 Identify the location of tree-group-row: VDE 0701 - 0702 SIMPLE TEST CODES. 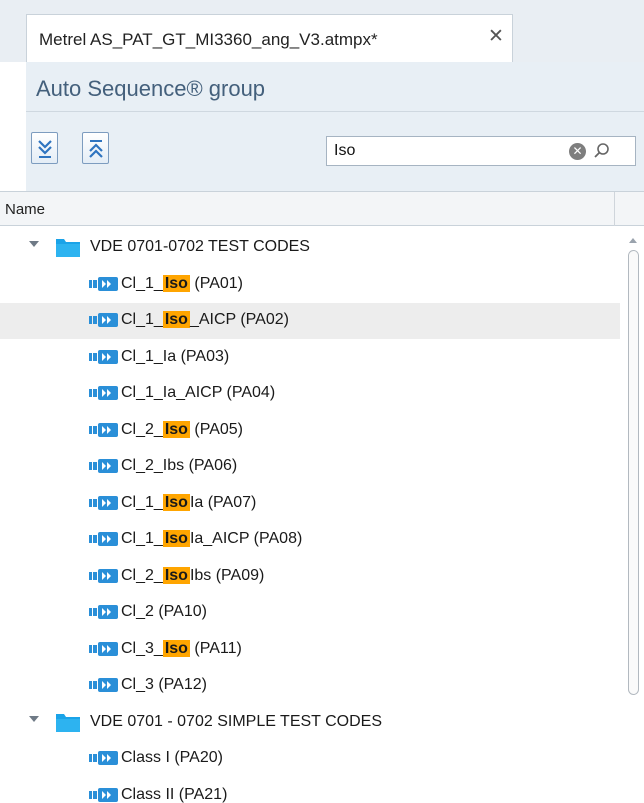
(310, 723).